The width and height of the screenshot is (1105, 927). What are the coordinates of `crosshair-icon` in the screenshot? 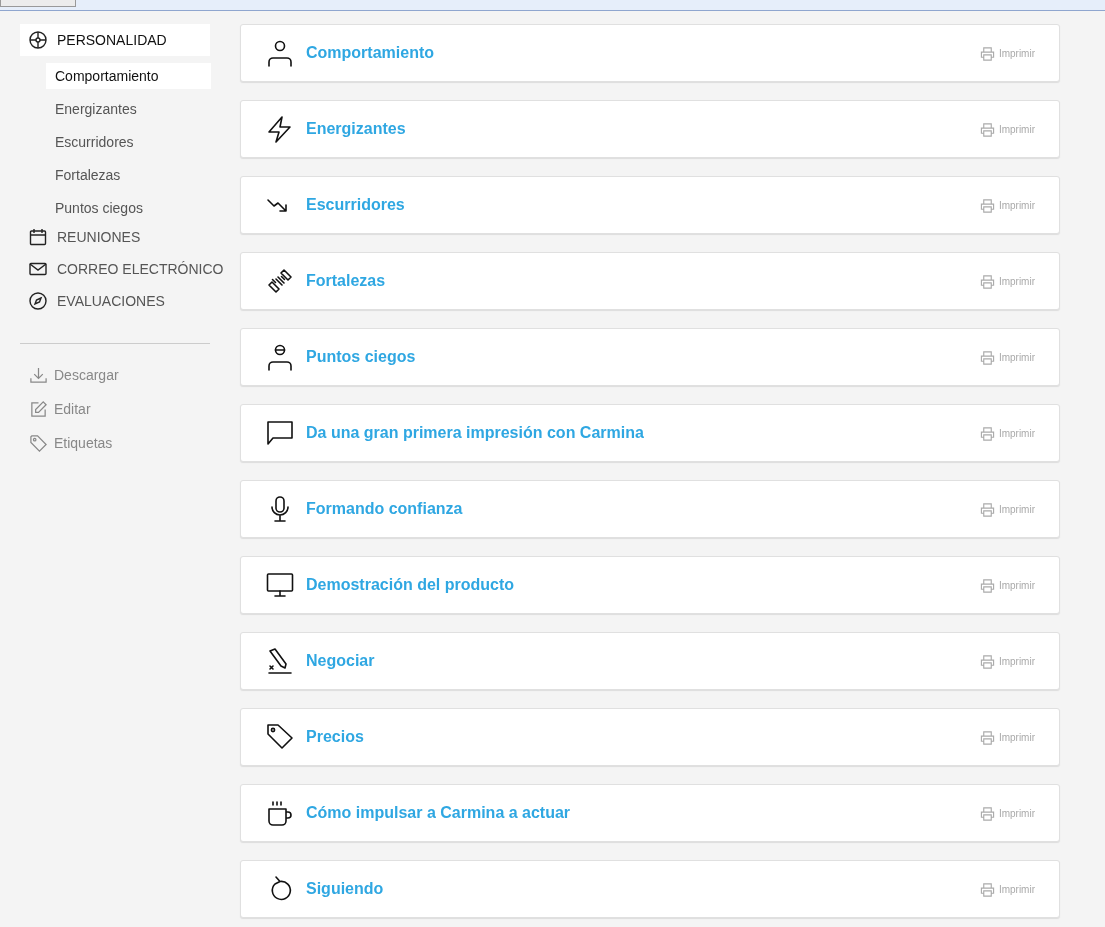 It's located at (38, 40).